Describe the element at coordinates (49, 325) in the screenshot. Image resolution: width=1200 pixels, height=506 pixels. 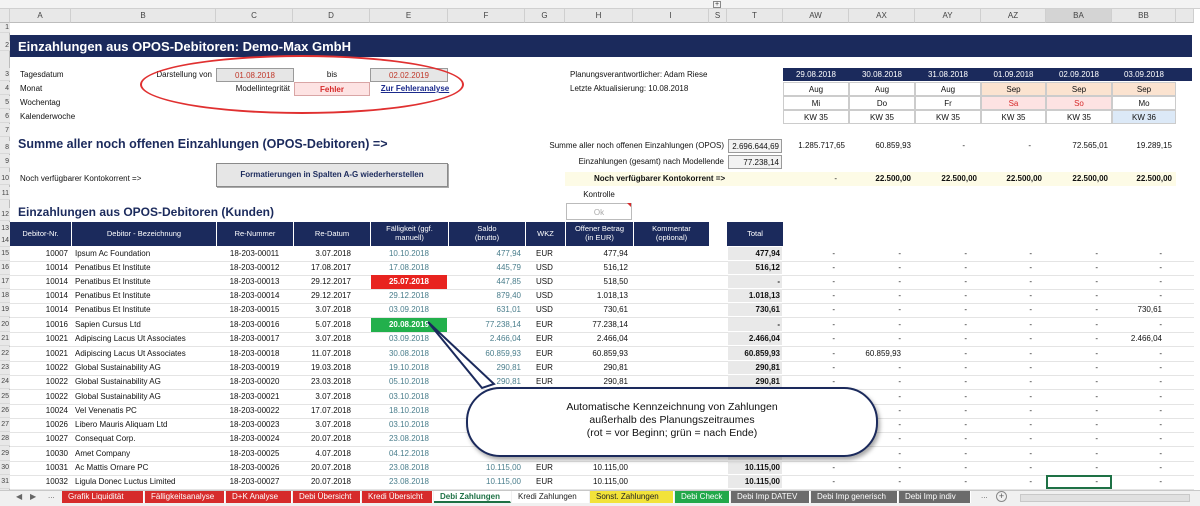
I see `cell-debitor-nr: 10016` at that location.